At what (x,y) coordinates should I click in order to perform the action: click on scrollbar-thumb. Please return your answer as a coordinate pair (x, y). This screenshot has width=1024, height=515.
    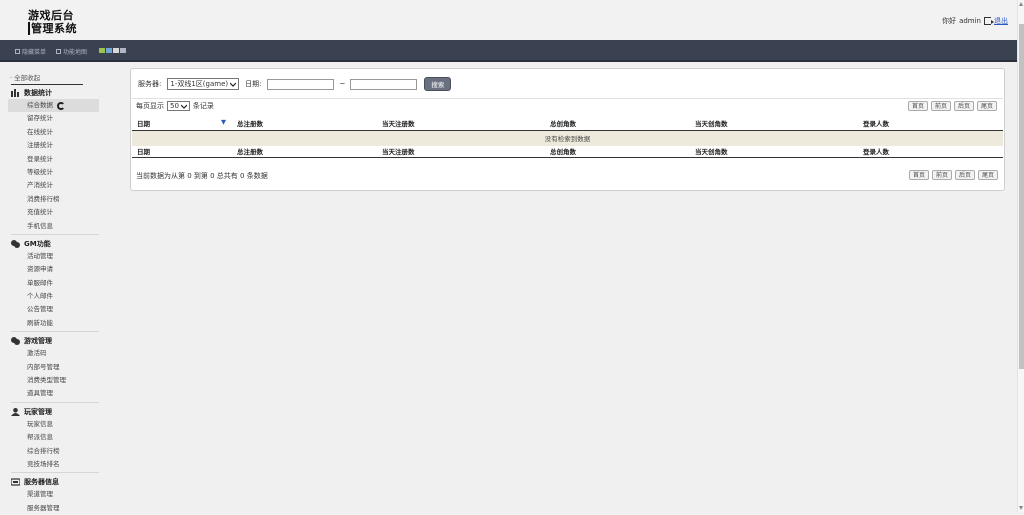
    Looking at the image, I should click on (1021, 196).